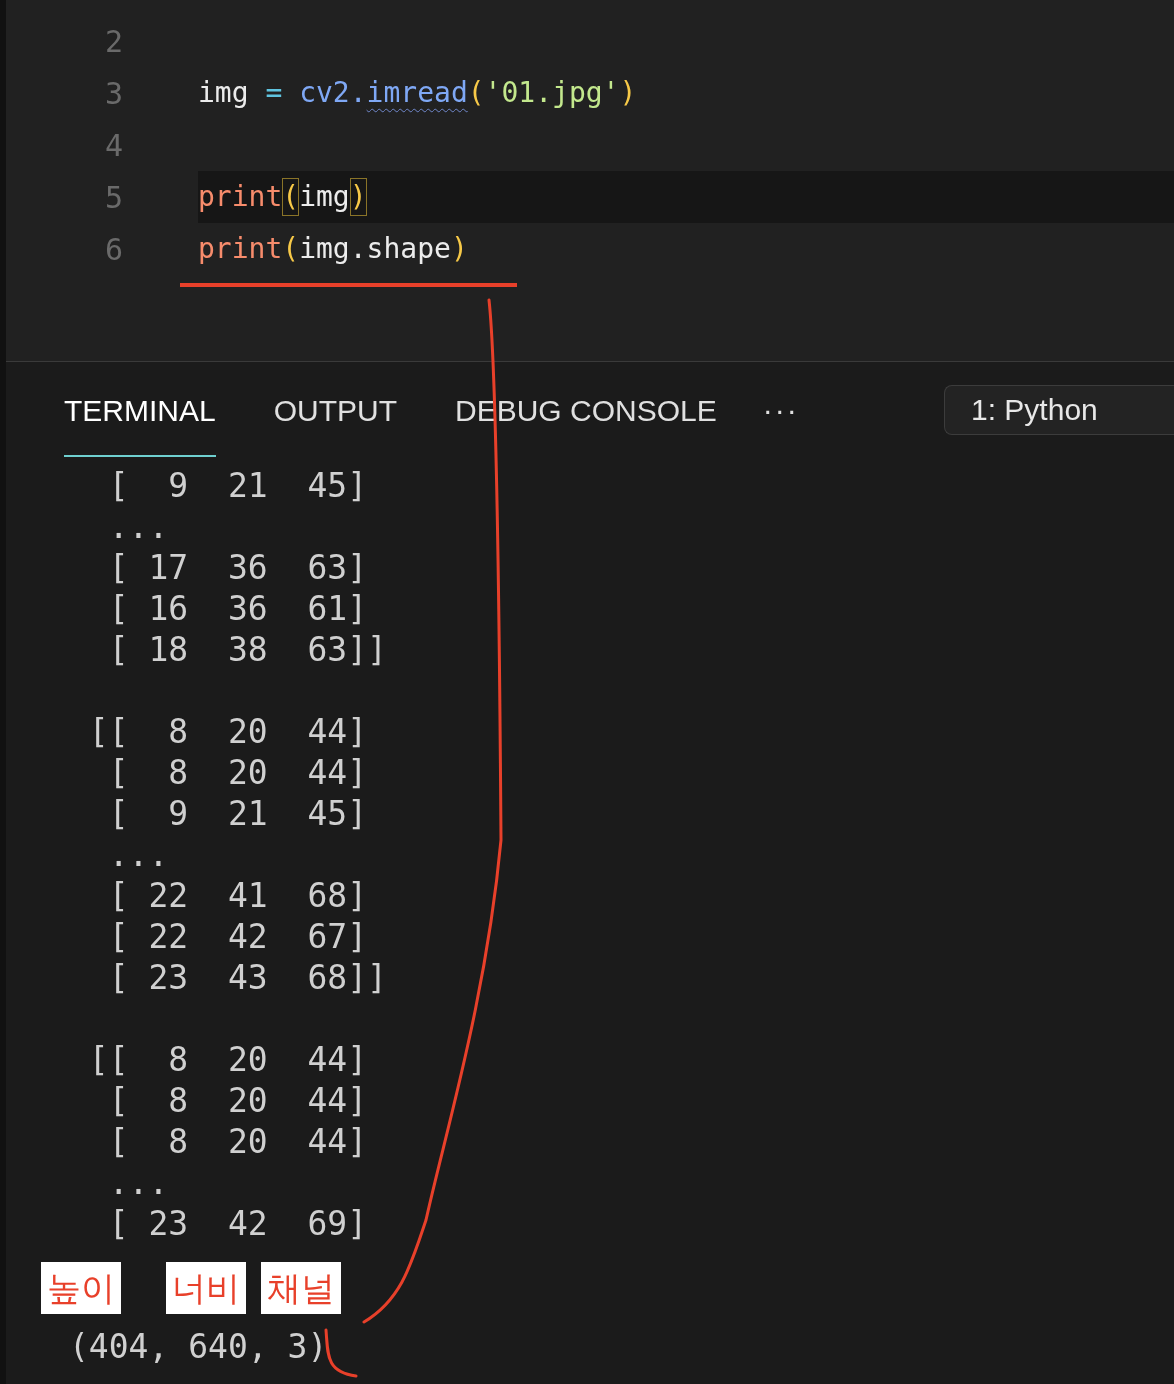 The width and height of the screenshot is (1174, 1384). I want to click on annotation-label: 높이, so click(81, 1288).